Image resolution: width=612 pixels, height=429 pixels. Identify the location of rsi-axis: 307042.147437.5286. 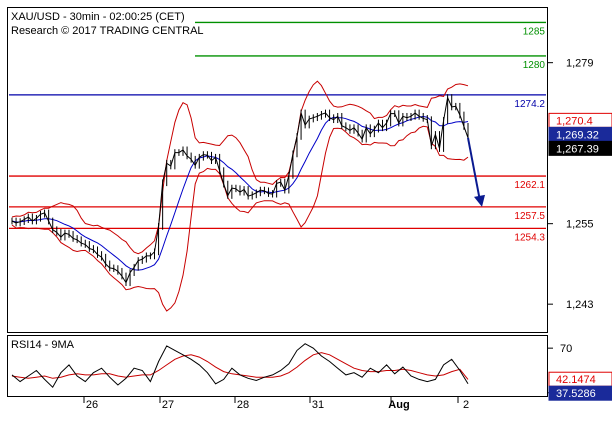
(579, 372).